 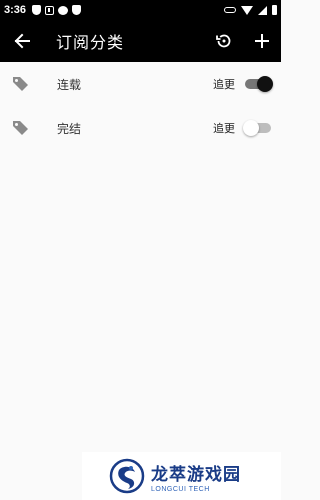 I want to click on add-category-button, so click(x=262, y=41).